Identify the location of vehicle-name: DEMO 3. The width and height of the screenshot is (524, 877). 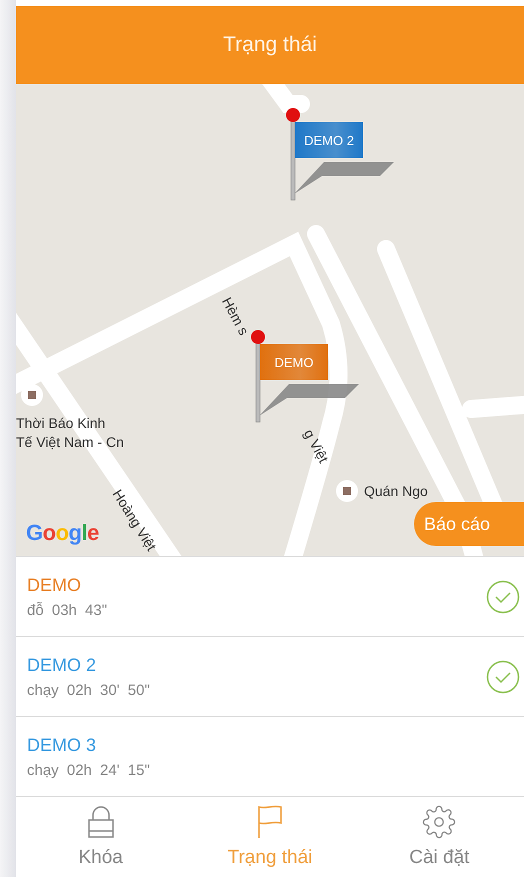
(62, 745).